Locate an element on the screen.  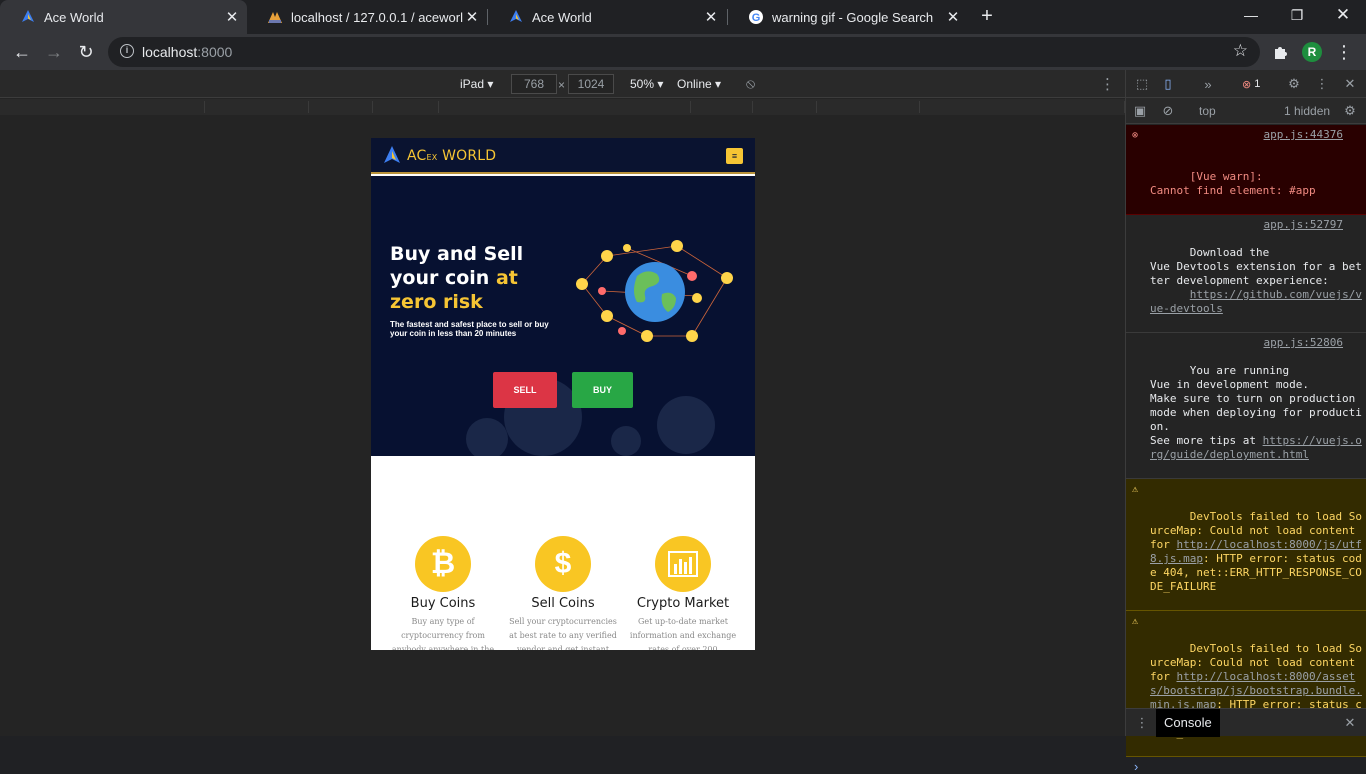
feature-title: Crypto Market is located at coordinates (683, 603).